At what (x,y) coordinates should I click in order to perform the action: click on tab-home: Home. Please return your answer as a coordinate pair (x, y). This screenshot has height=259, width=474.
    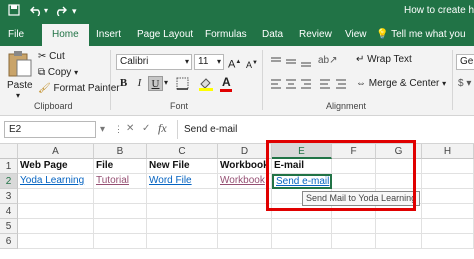
    Looking at the image, I should click on (65, 35).